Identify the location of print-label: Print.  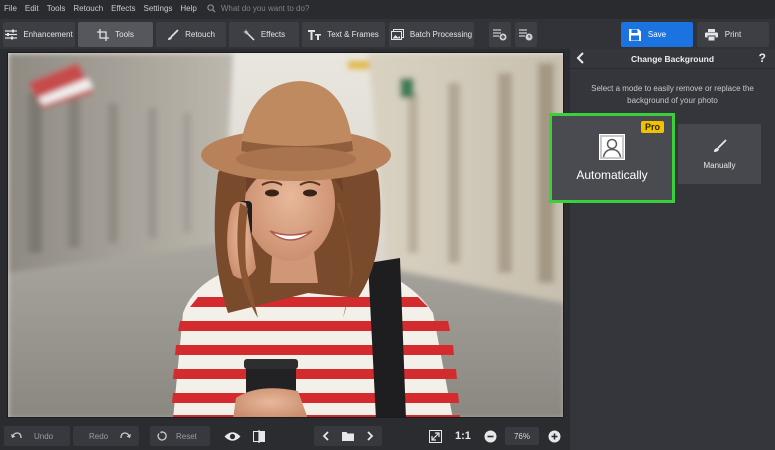
(733, 34).